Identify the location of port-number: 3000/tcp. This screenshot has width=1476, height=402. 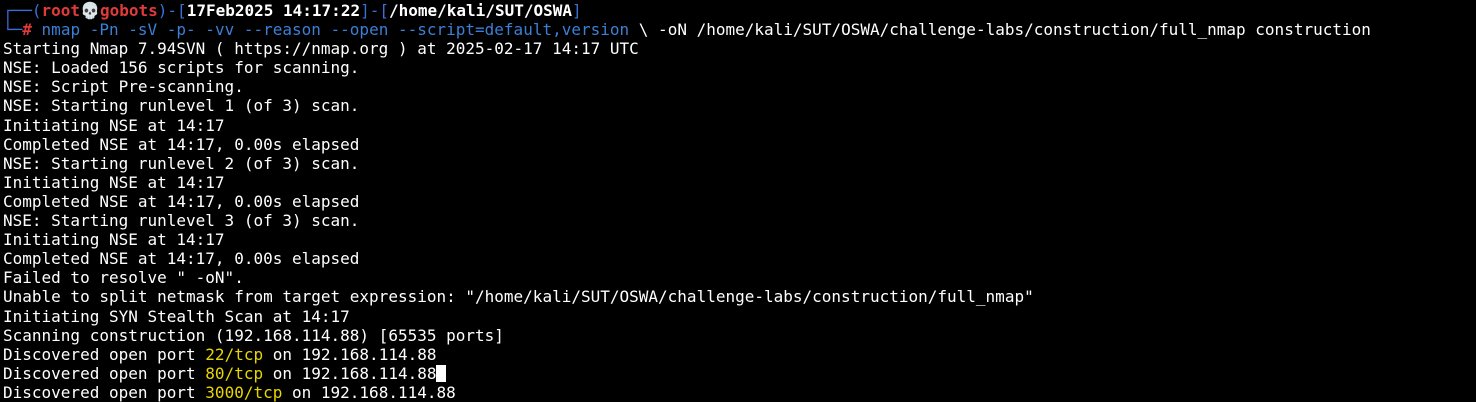
(244, 392).